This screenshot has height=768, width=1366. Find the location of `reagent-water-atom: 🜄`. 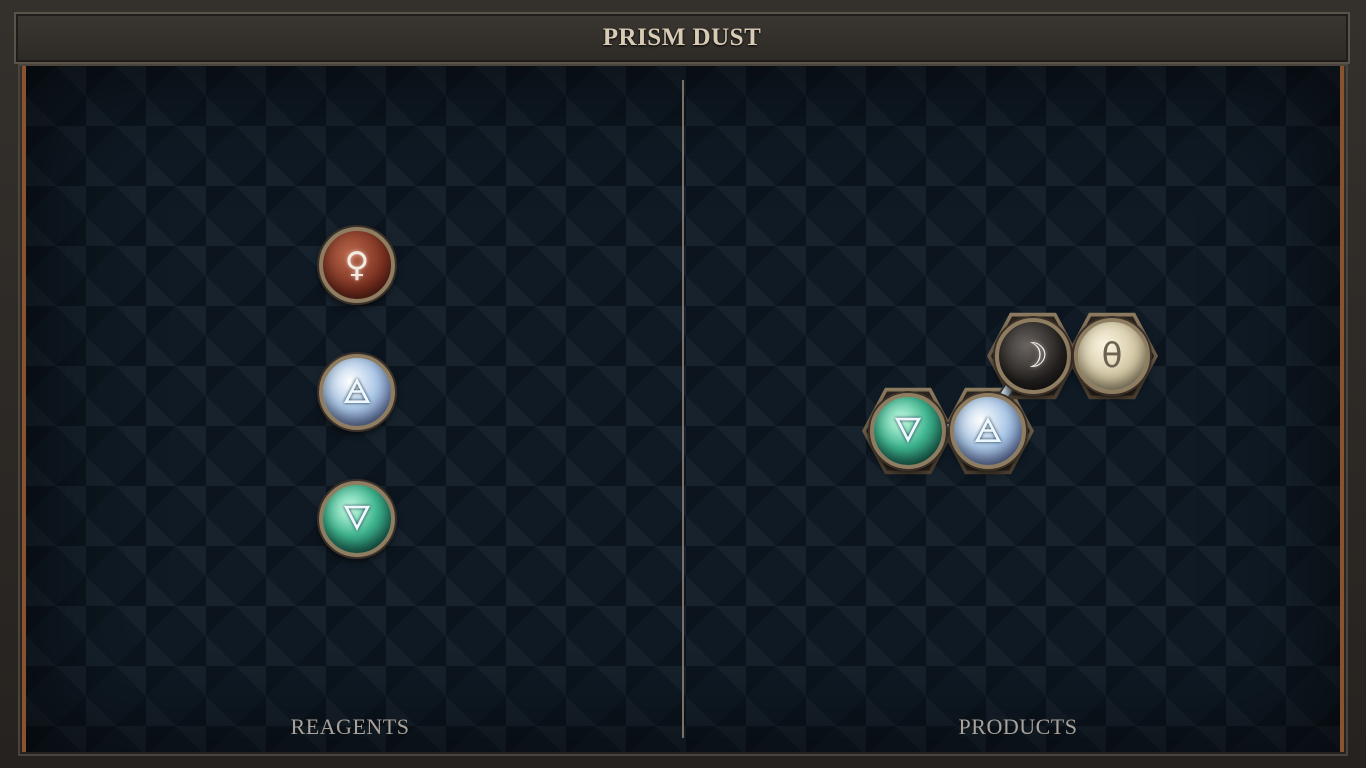

reagent-water-atom: 🜄 is located at coordinates (357, 519).